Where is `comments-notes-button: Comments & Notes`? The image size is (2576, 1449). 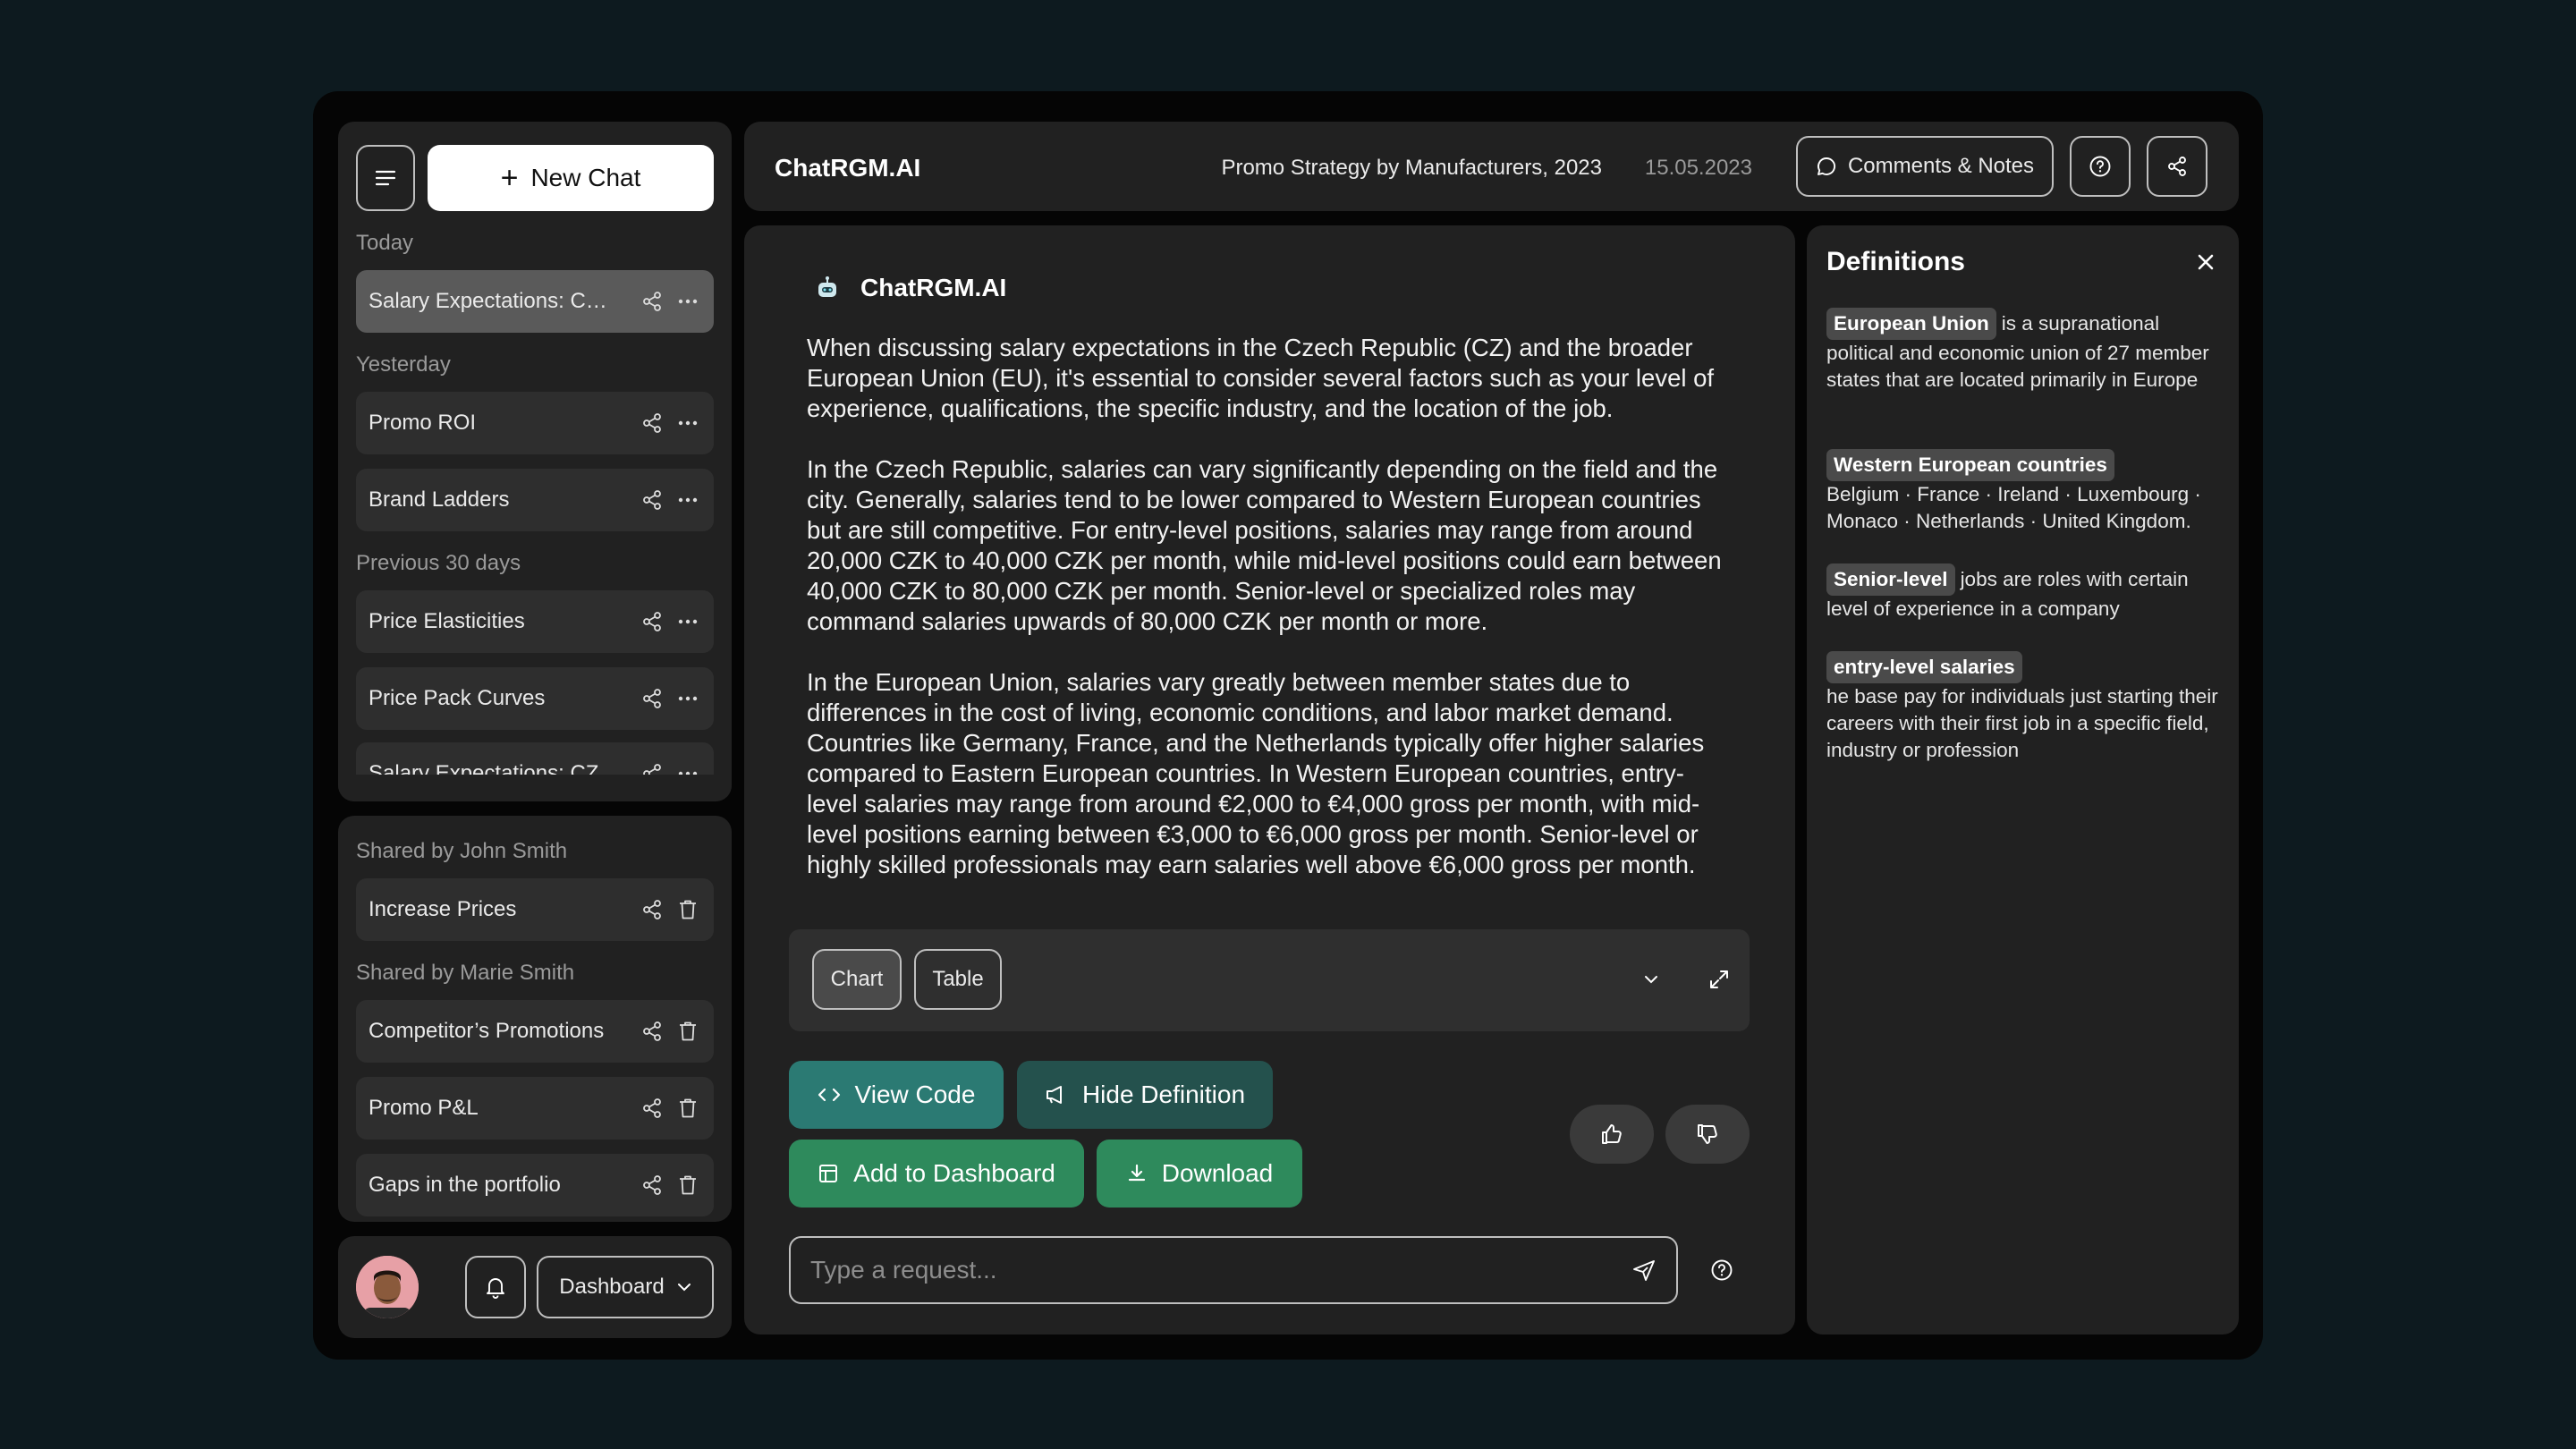 comments-notes-button: Comments & Notes is located at coordinates (1925, 166).